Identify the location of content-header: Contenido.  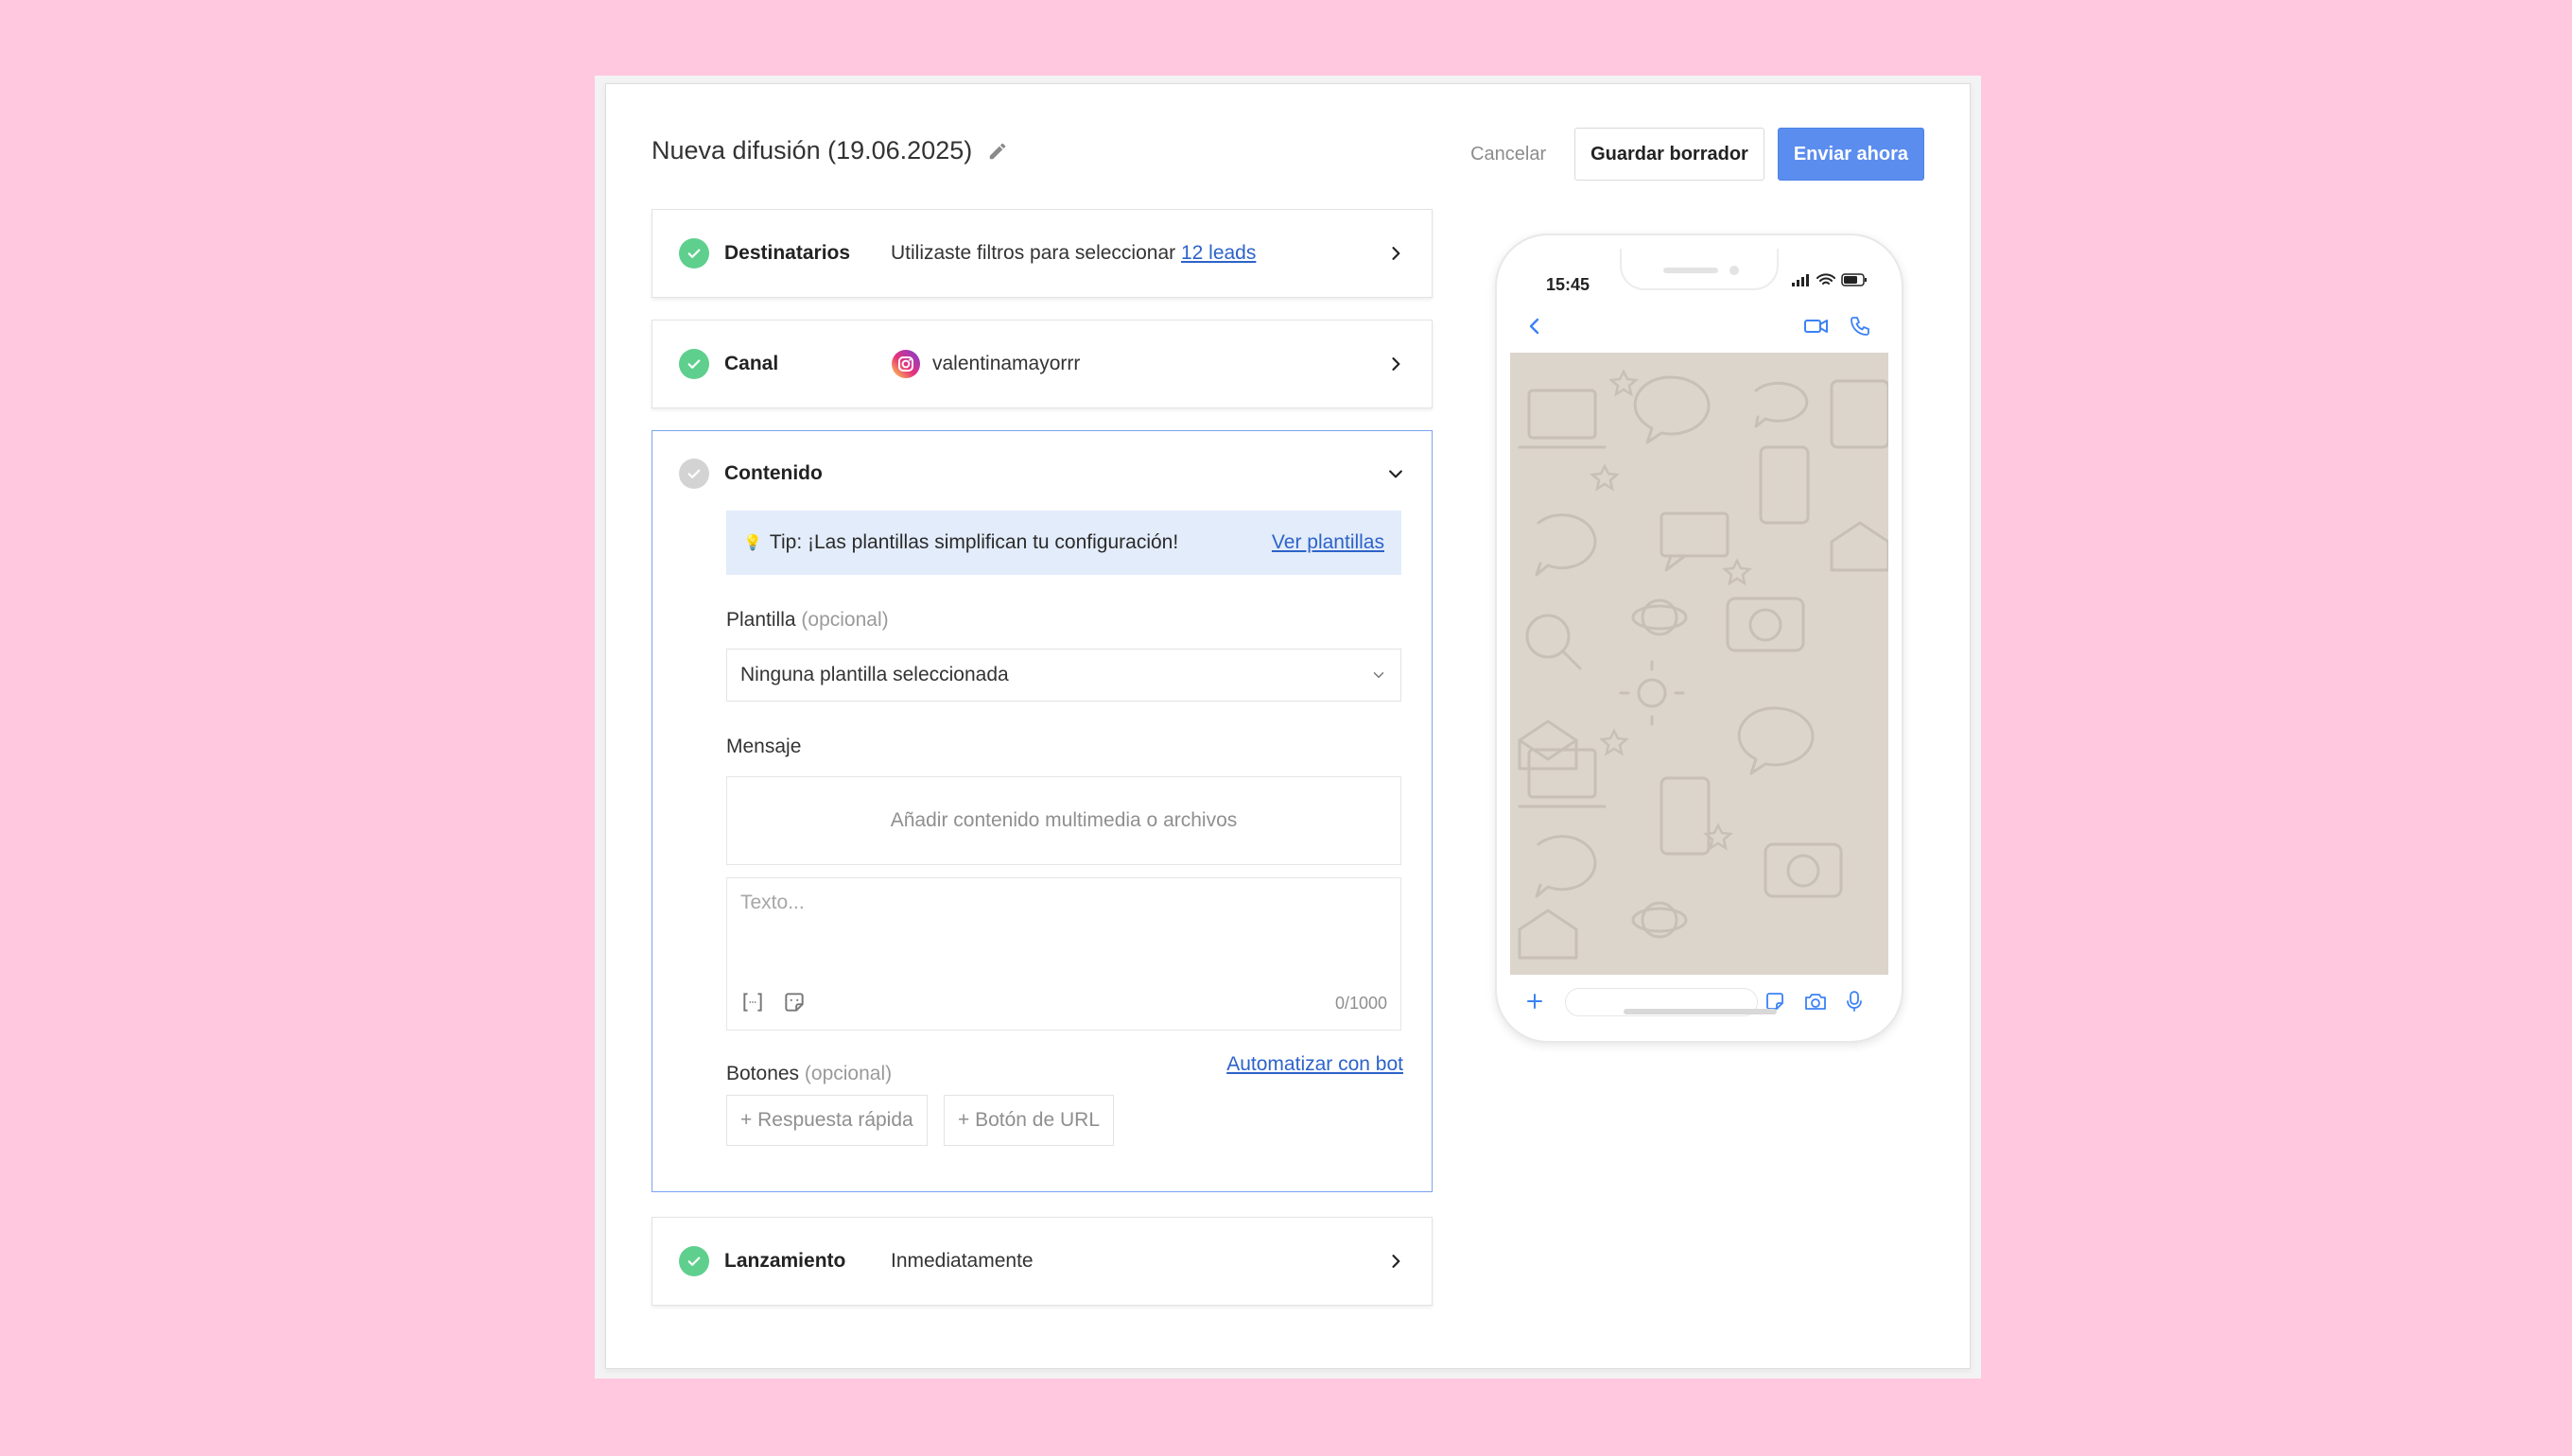
(1042, 473).